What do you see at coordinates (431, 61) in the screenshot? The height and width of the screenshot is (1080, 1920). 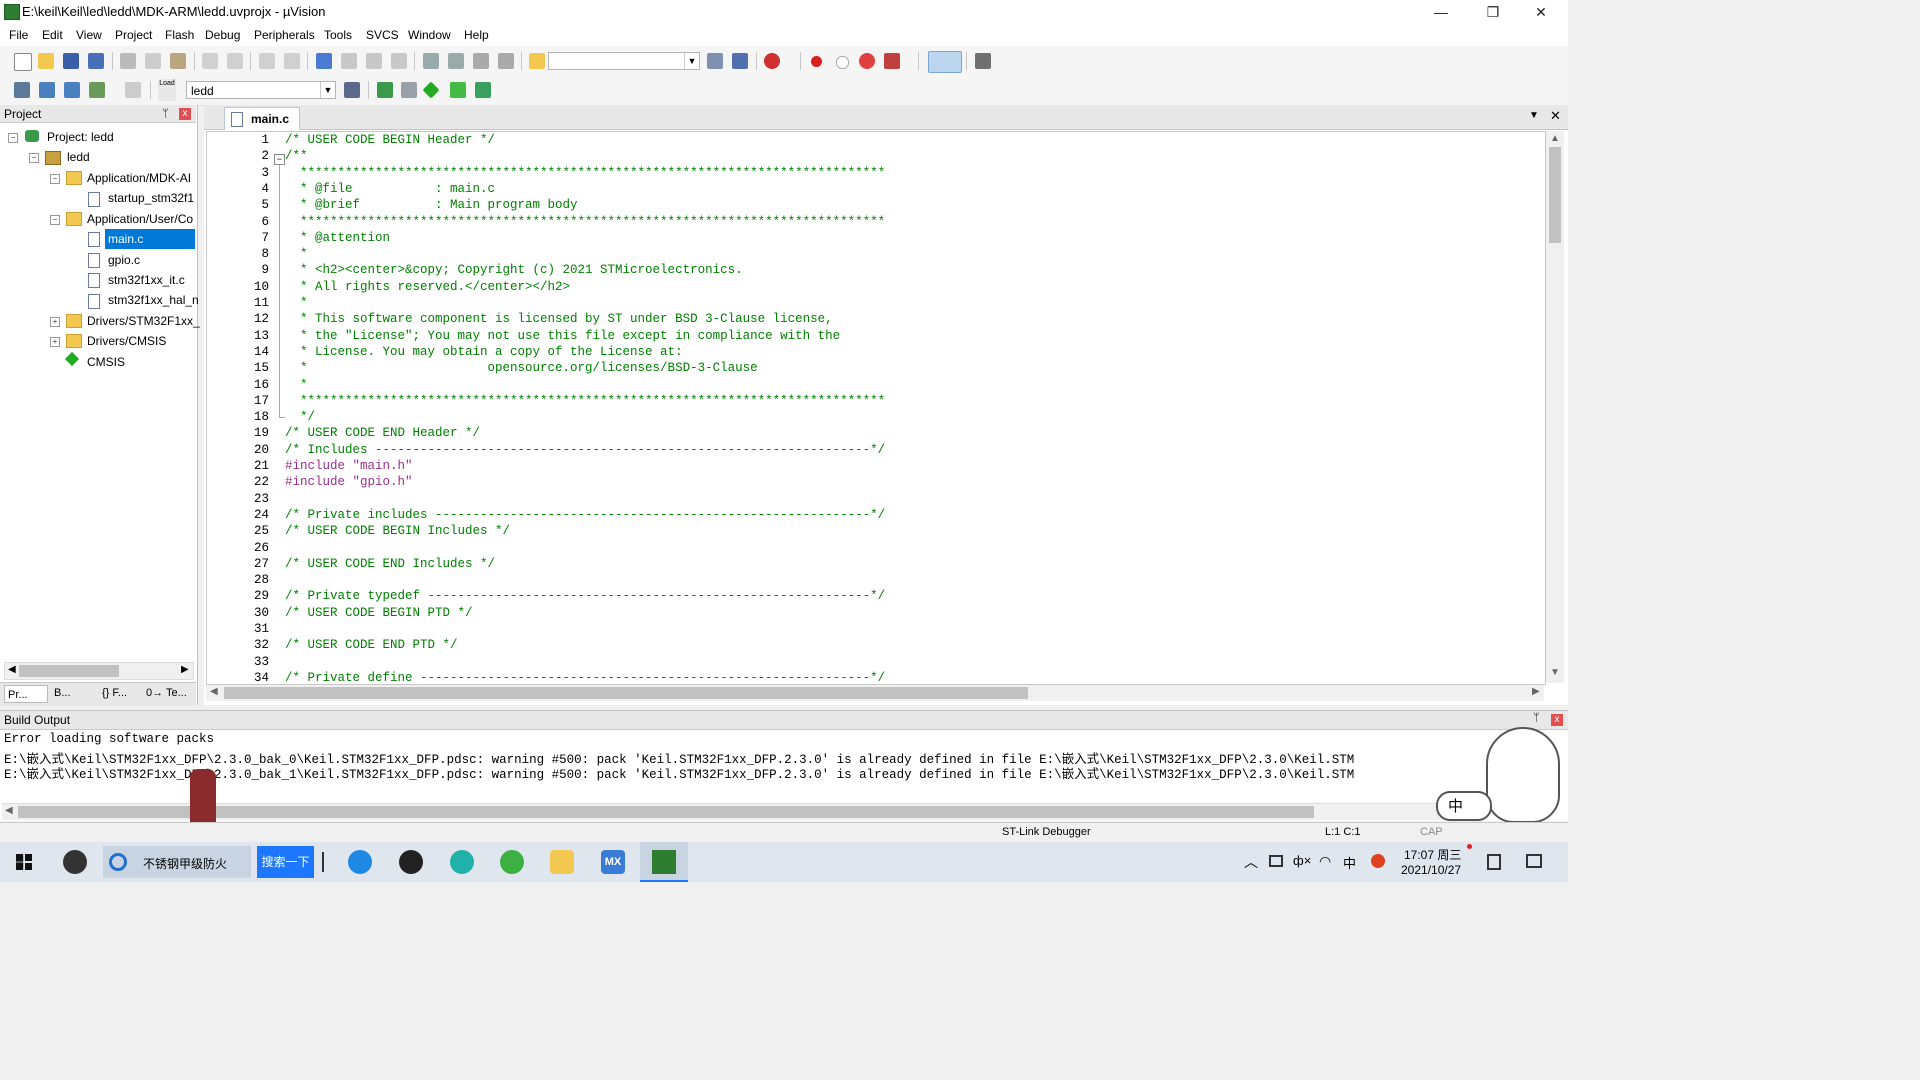 I see `indent-icon` at bounding box center [431, 61].